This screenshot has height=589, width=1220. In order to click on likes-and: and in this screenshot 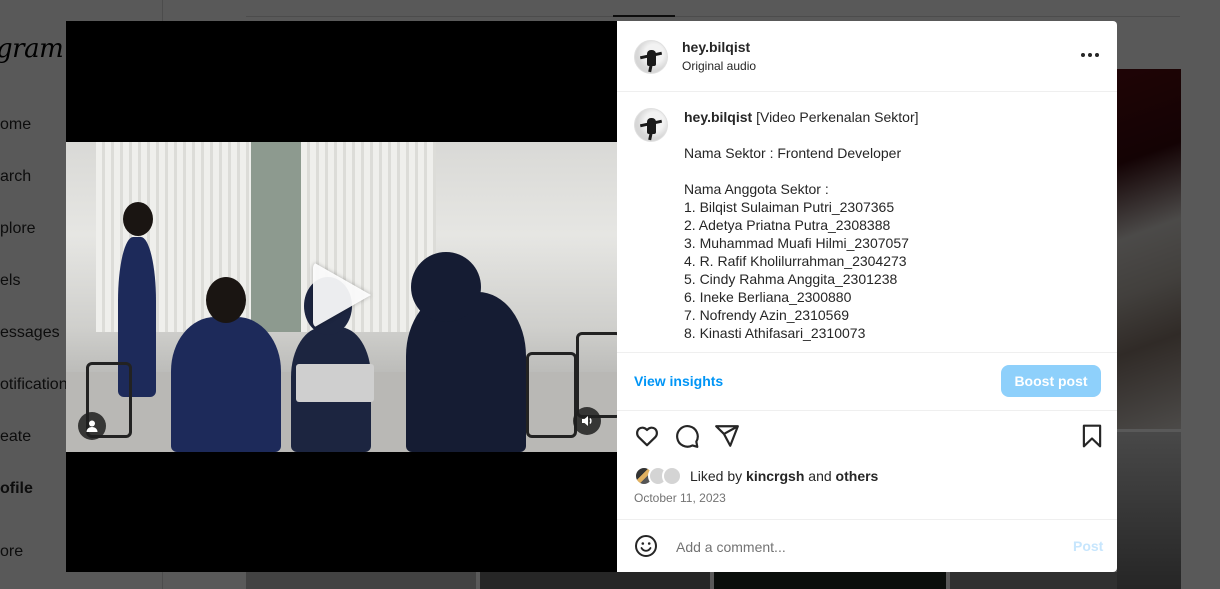, I will do `click(820, 476)`.